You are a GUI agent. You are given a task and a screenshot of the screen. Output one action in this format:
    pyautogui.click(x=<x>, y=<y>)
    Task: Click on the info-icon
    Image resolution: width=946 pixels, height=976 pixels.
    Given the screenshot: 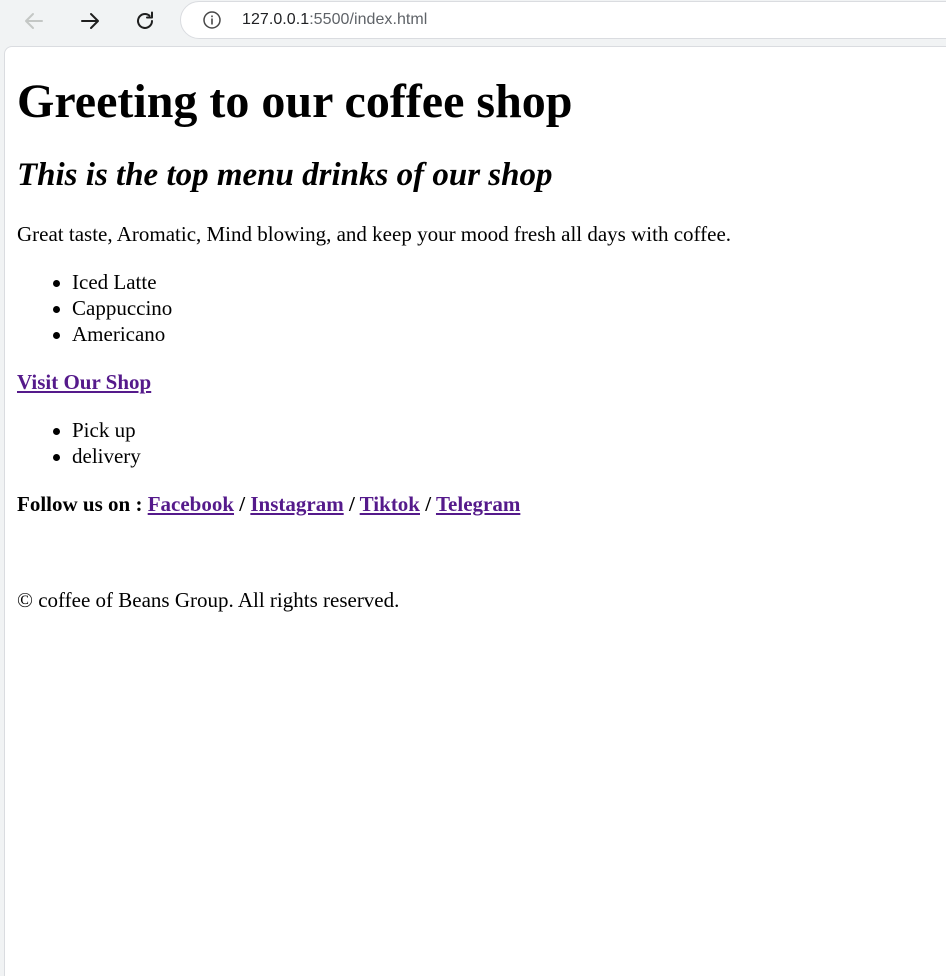 What is the action you would take?
    pyautogui.click(x=212, y=20)
    